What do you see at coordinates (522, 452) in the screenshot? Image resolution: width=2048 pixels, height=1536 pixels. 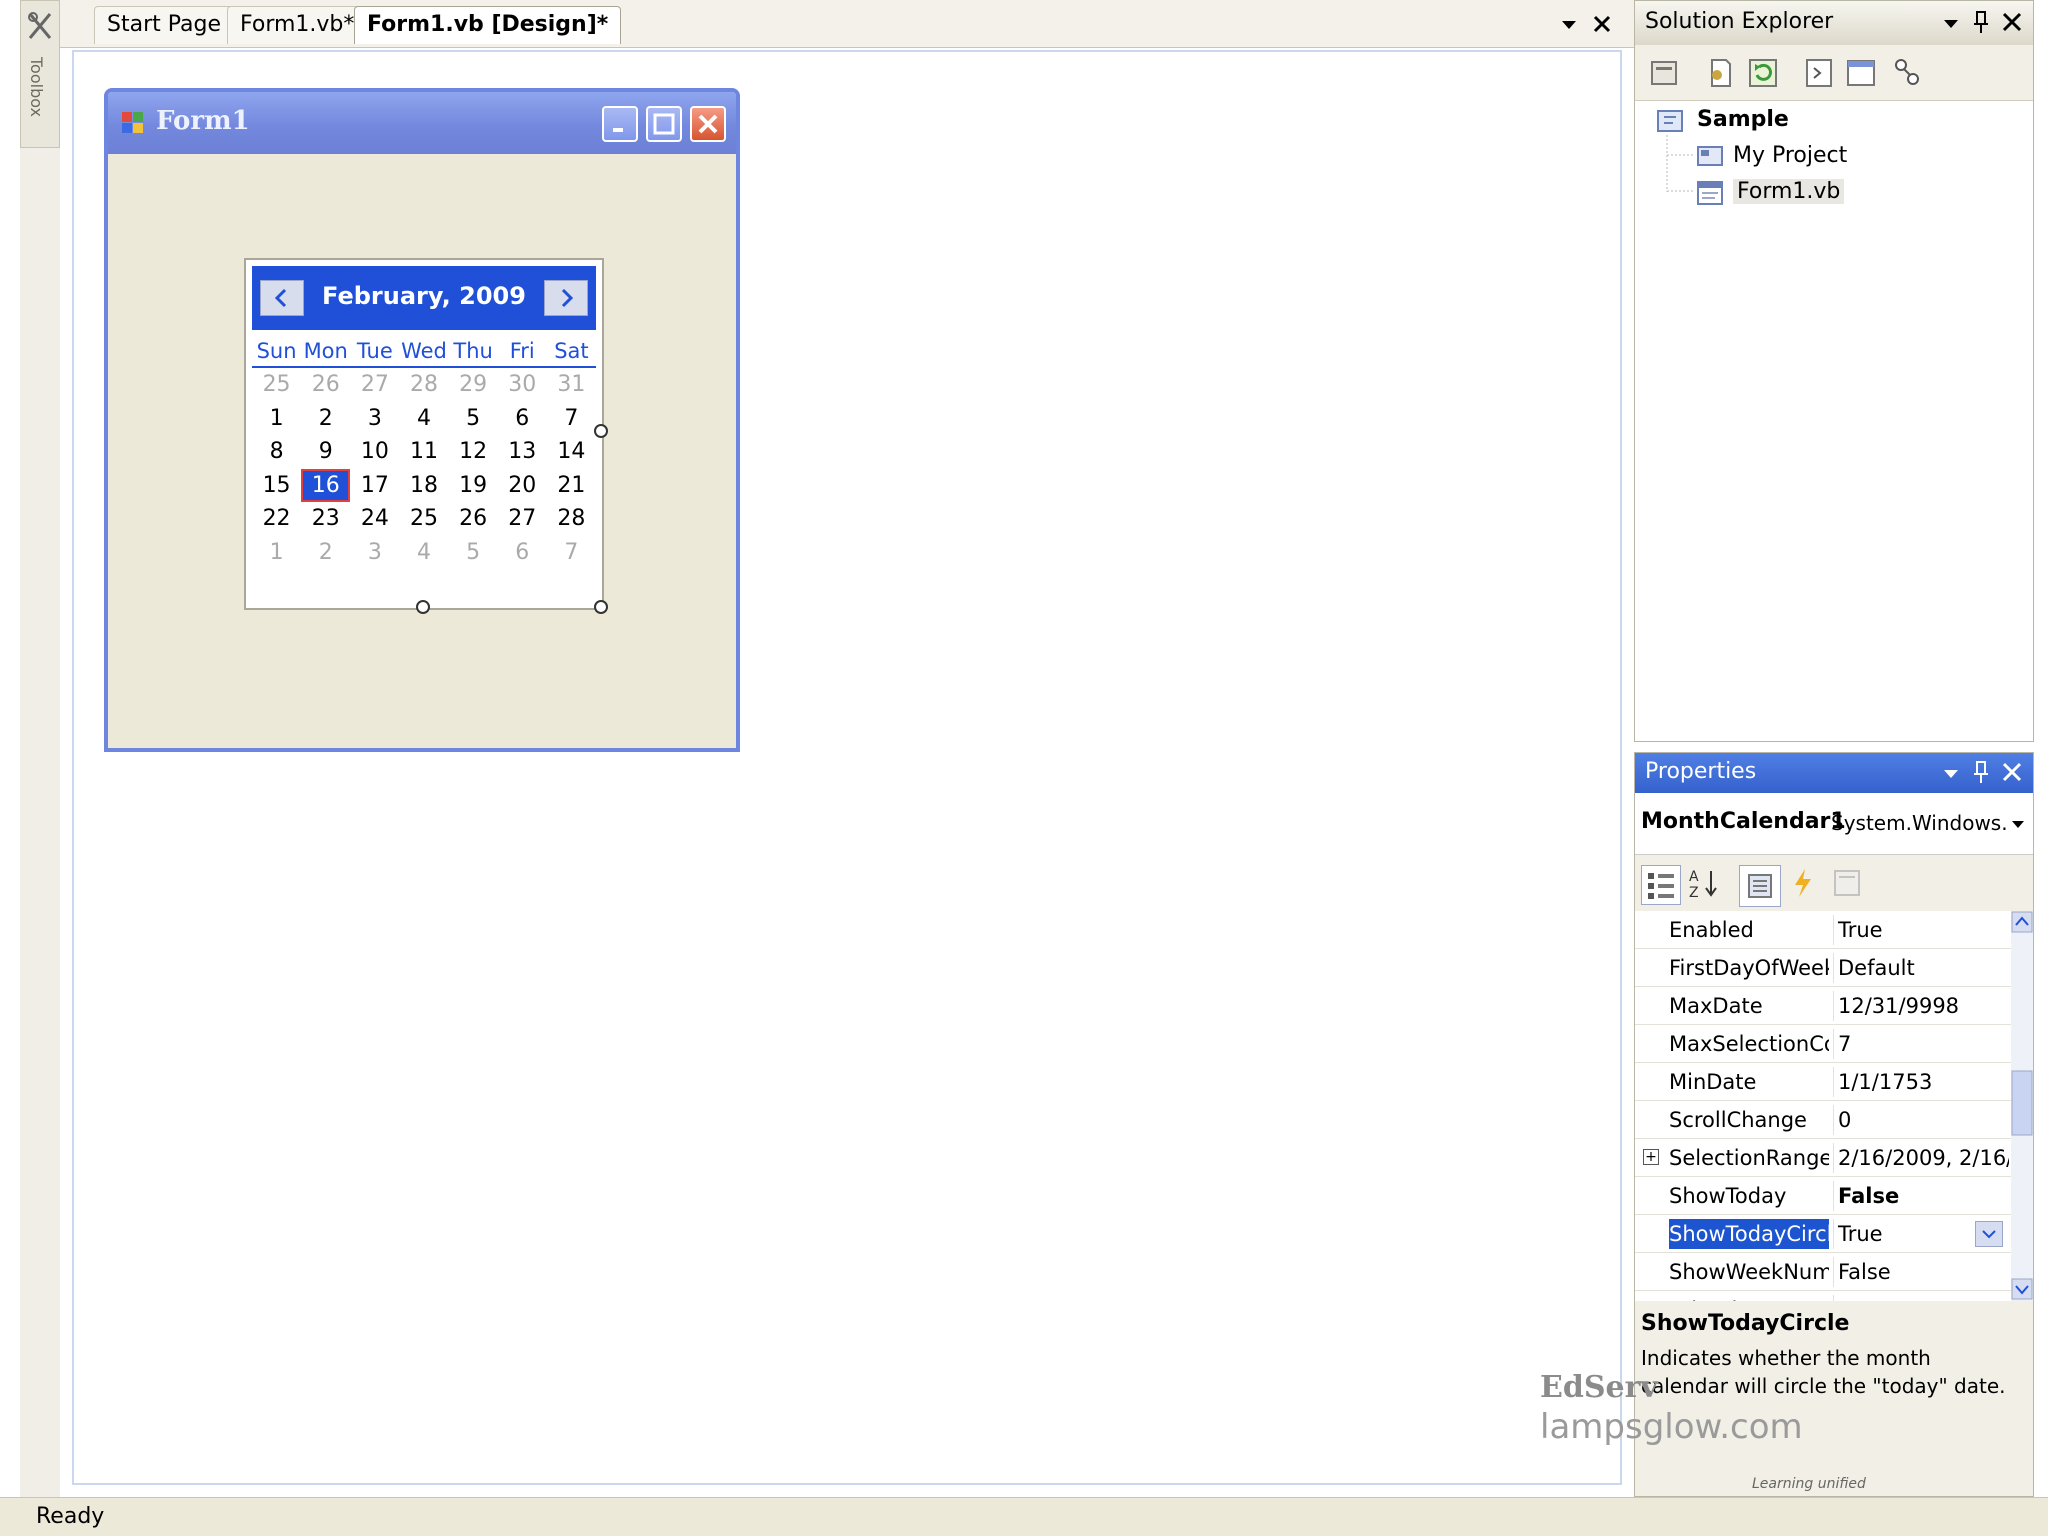 I see `calendar-day: 13` at bounding box center [522, 452].